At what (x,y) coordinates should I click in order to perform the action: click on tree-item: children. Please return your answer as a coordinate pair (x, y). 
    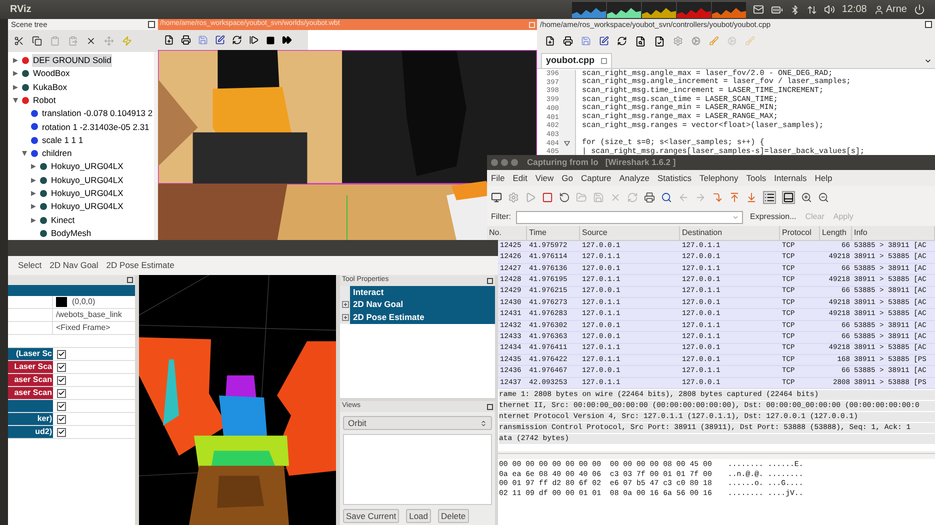
    Looking at the image, I should click on (57, 153).